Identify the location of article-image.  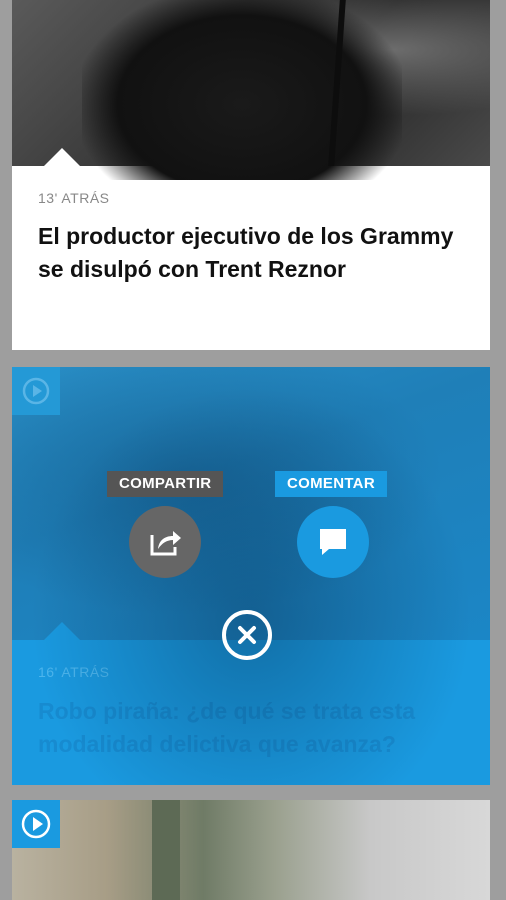
(251, 850).